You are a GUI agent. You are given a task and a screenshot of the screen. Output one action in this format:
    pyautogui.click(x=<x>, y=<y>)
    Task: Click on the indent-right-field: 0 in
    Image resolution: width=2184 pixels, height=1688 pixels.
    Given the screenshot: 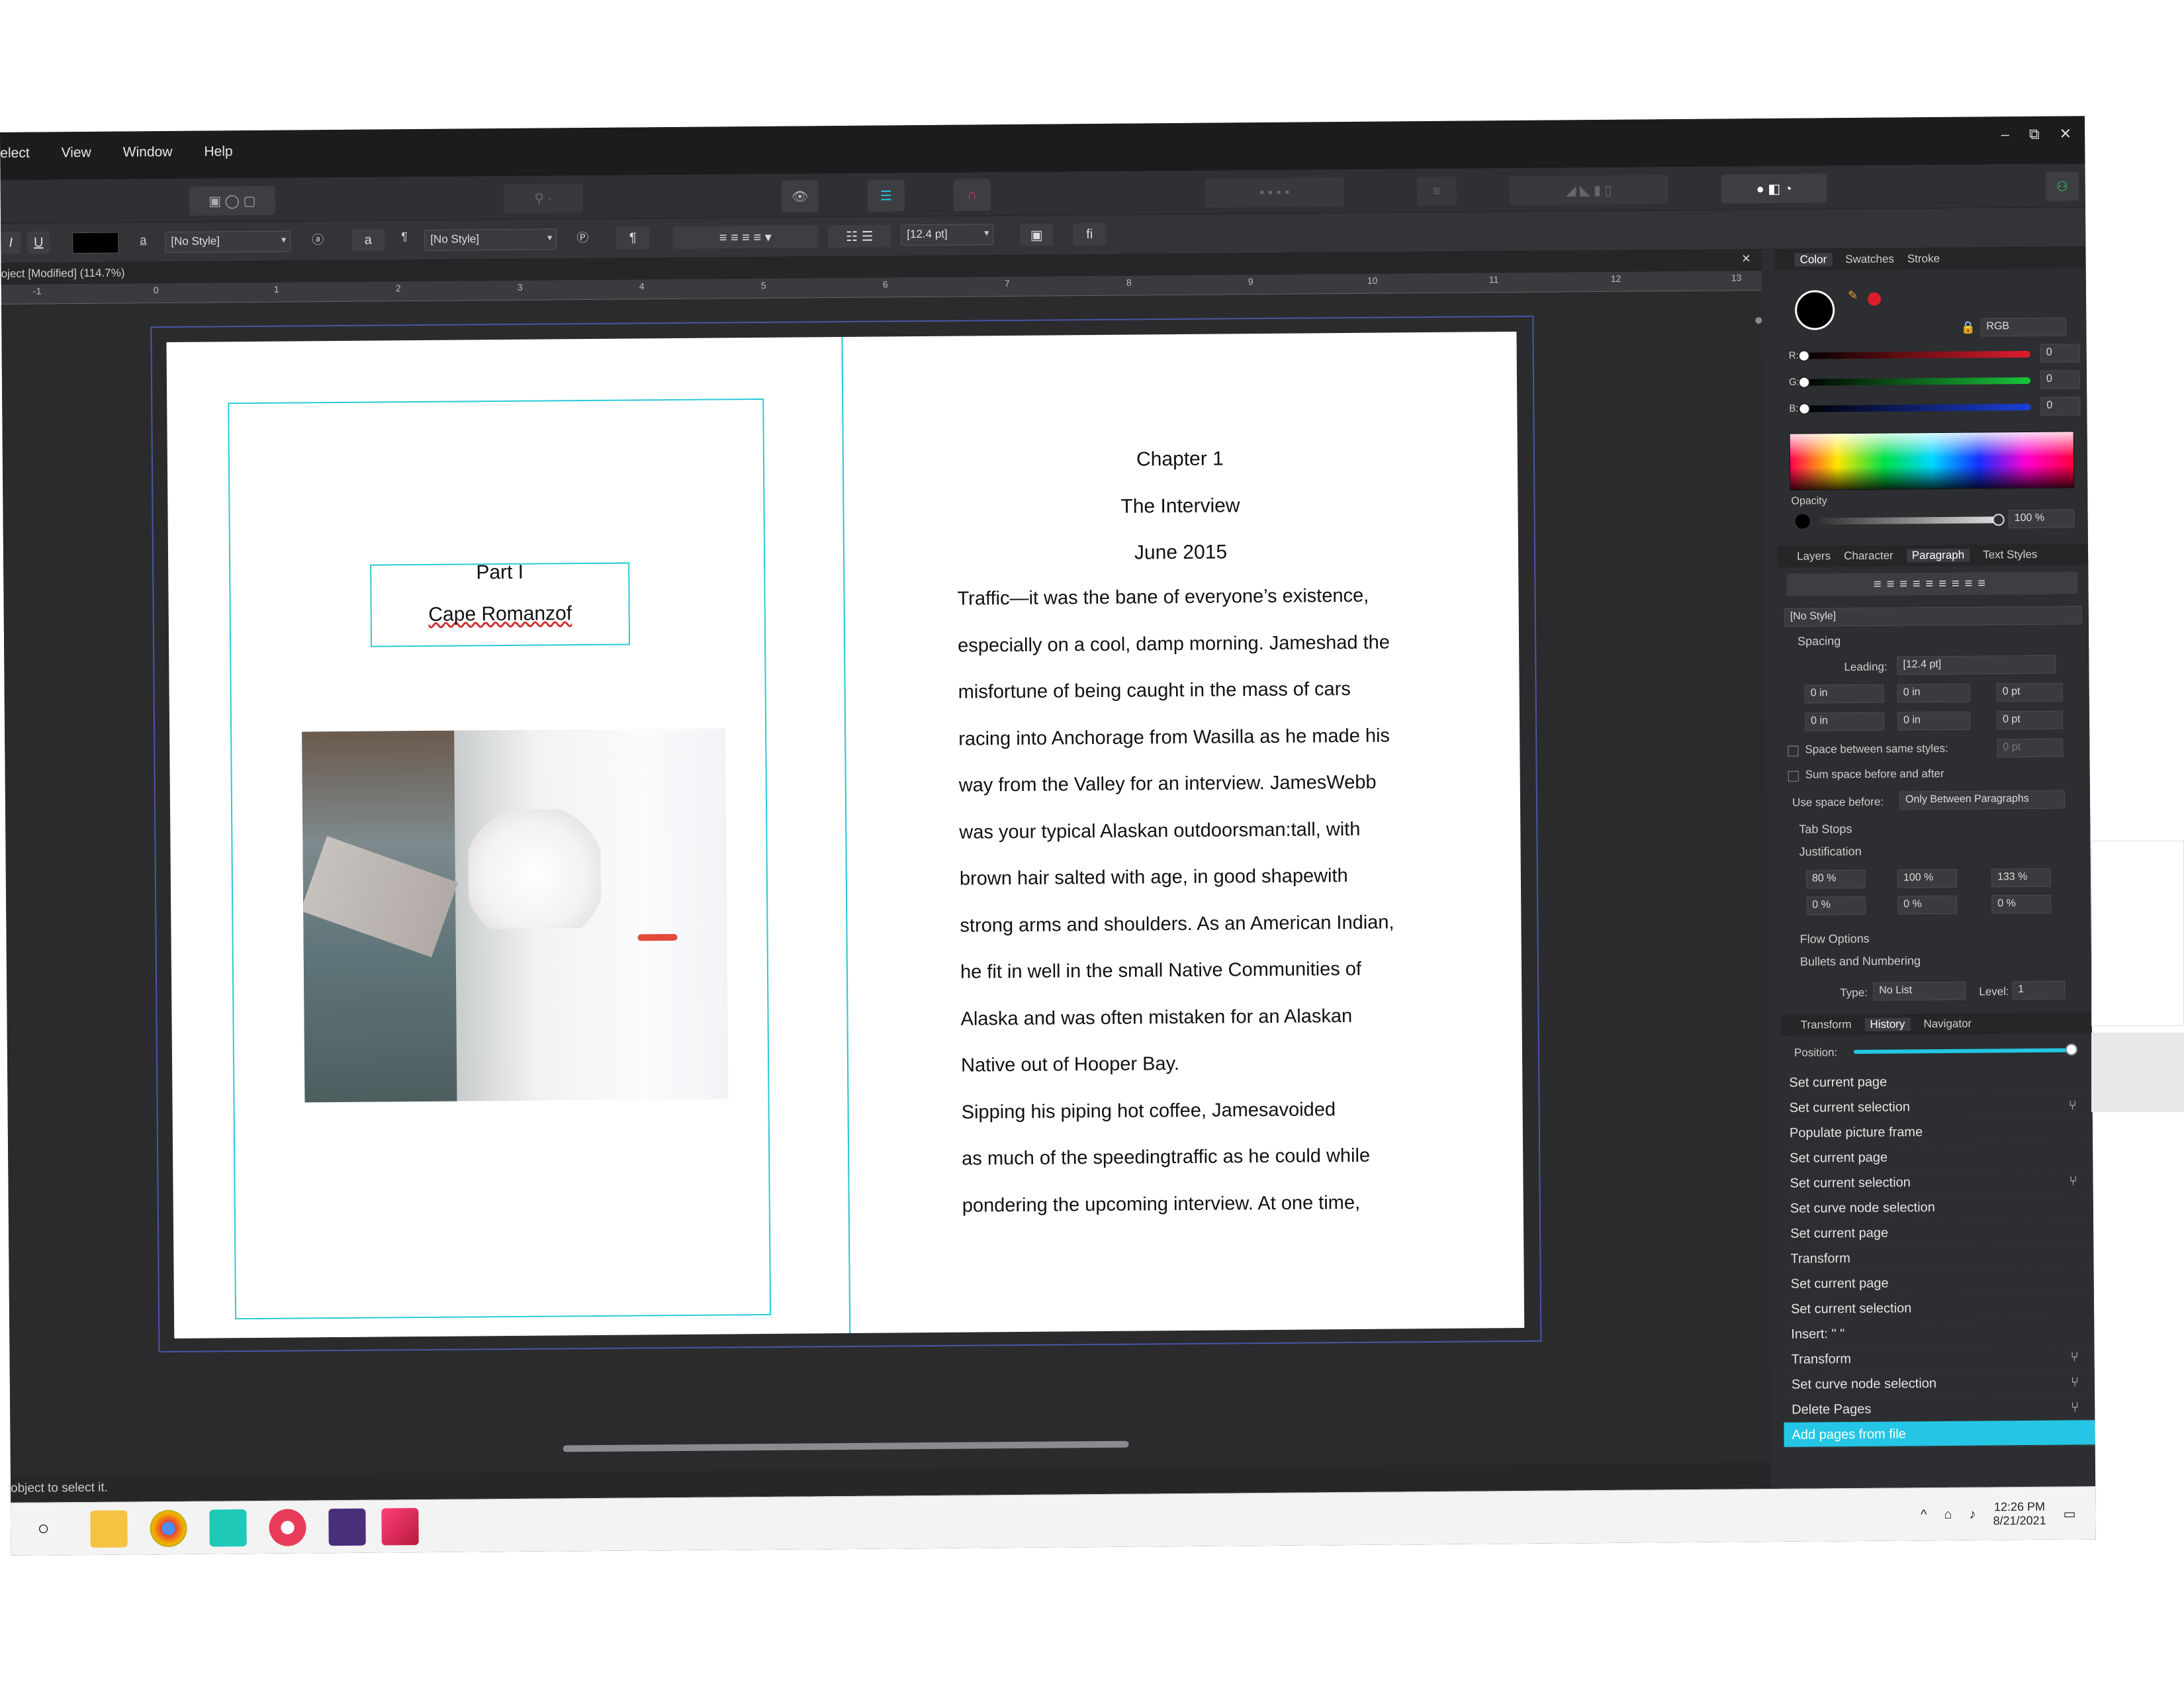 What is the action you would take?
    pyautogui.click(x=1934, y=693)
    